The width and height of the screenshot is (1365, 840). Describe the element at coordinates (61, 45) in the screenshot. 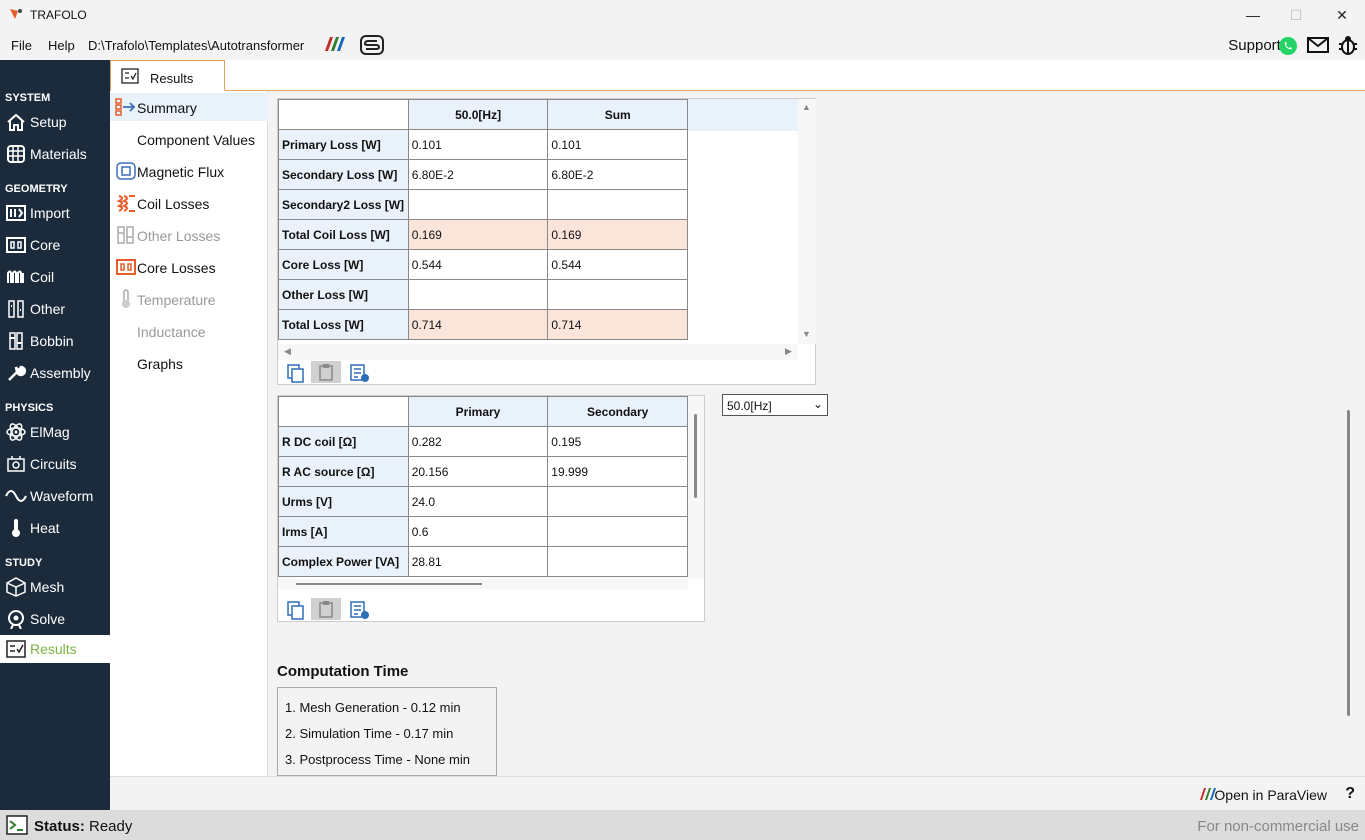

I see `menu-help: Help` at that location.